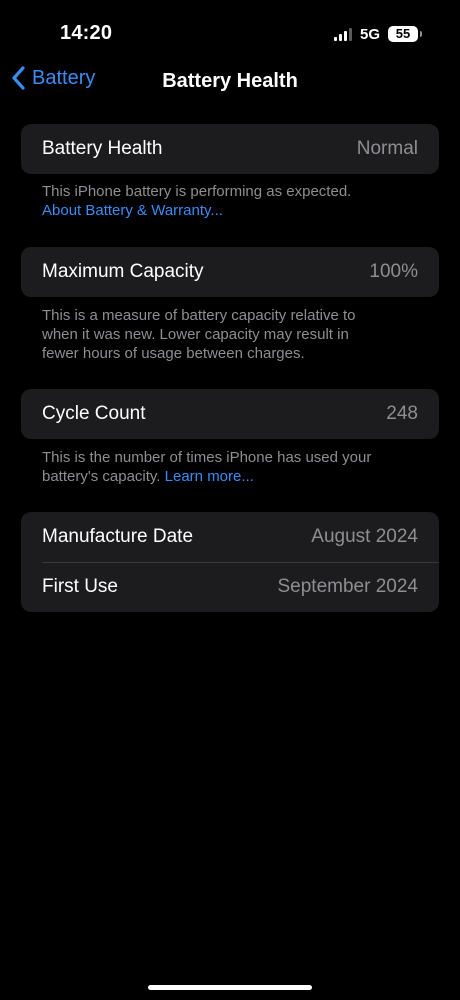 This screenshot has height=1000, width=460. I want to click on manufacture-date-value: August 2024, so click(364, 536).